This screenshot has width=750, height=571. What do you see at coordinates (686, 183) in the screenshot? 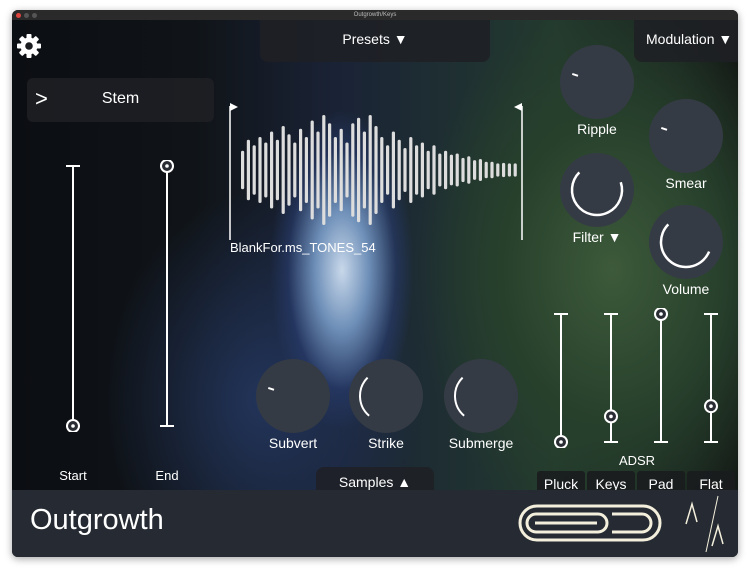
I see `smear-label: Smear` at bounding box center [686, 183].